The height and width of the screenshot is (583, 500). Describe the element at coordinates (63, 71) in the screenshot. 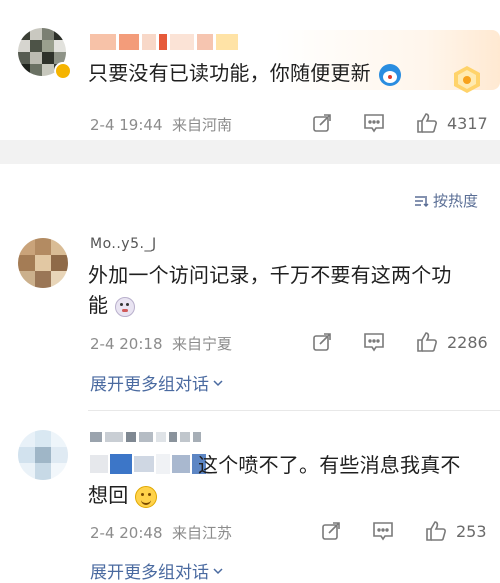

I see `vip-badge` at that location.